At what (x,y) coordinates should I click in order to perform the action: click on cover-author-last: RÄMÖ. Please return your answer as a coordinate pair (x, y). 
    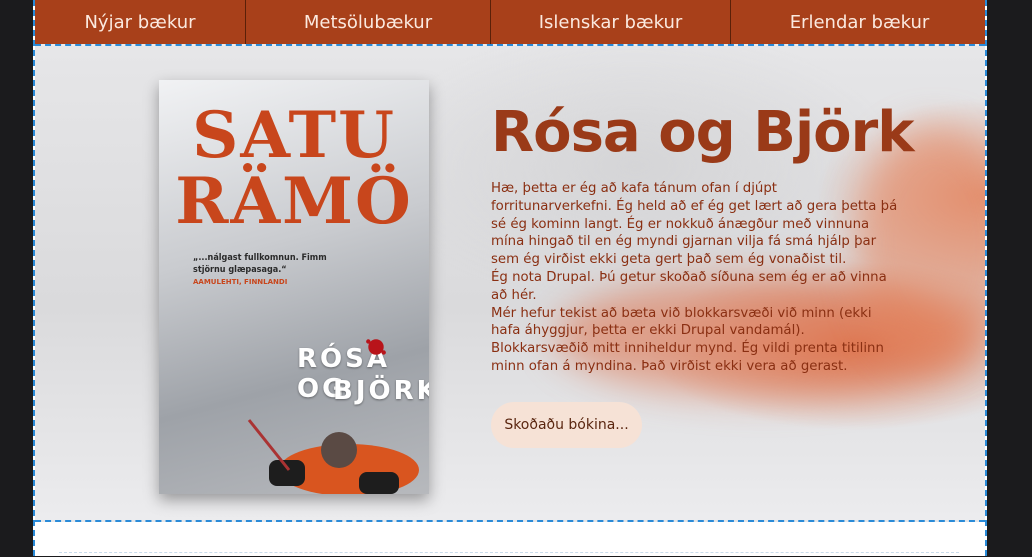
    Looking at the image, I should click on (294, 201).